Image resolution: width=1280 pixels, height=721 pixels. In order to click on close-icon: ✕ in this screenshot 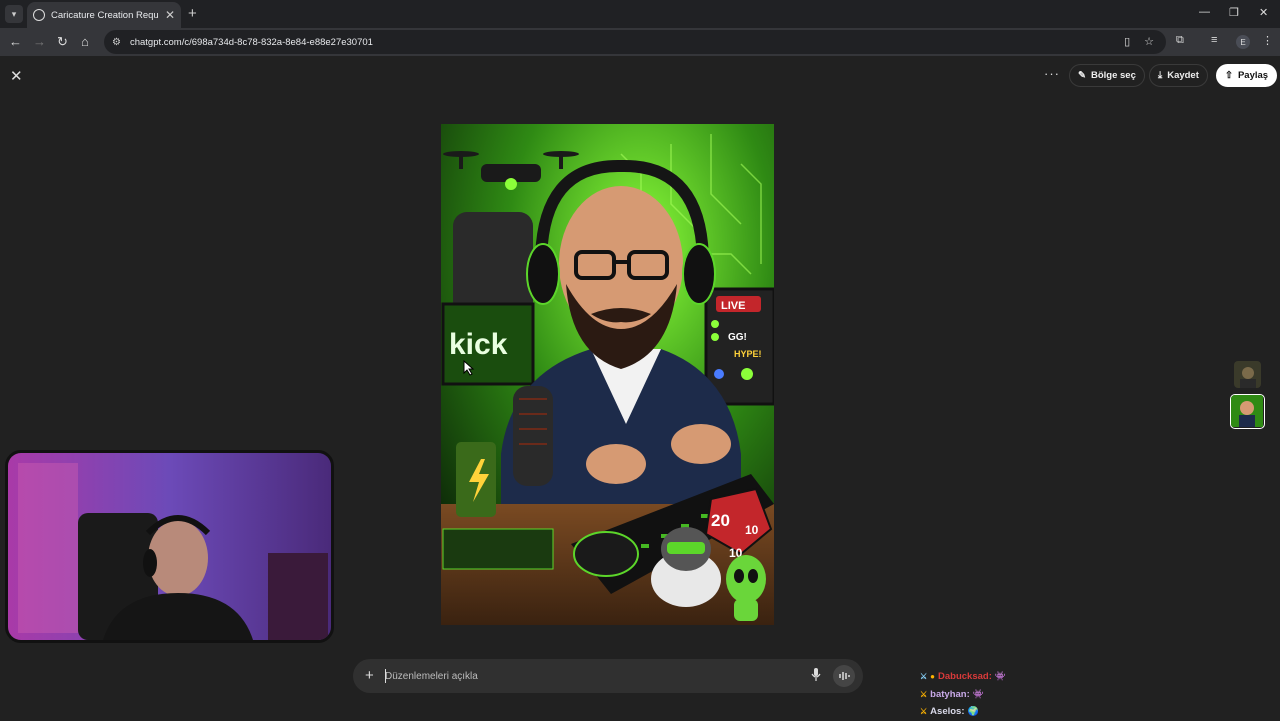, I will do `click(16, 76)`.